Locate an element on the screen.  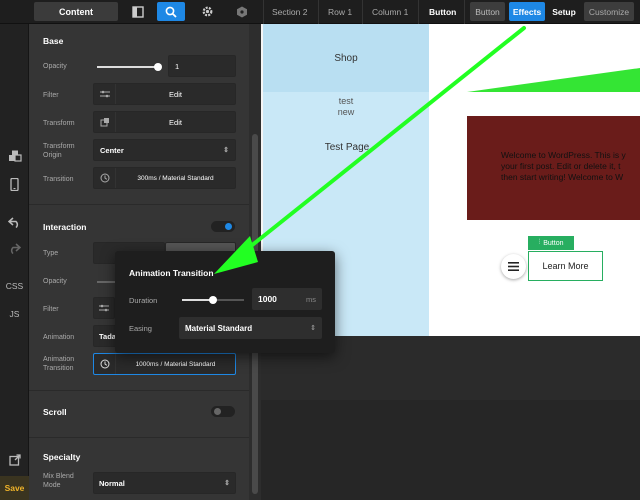
nav-item-test-page: Test Page is located at coordinates (346, 147).